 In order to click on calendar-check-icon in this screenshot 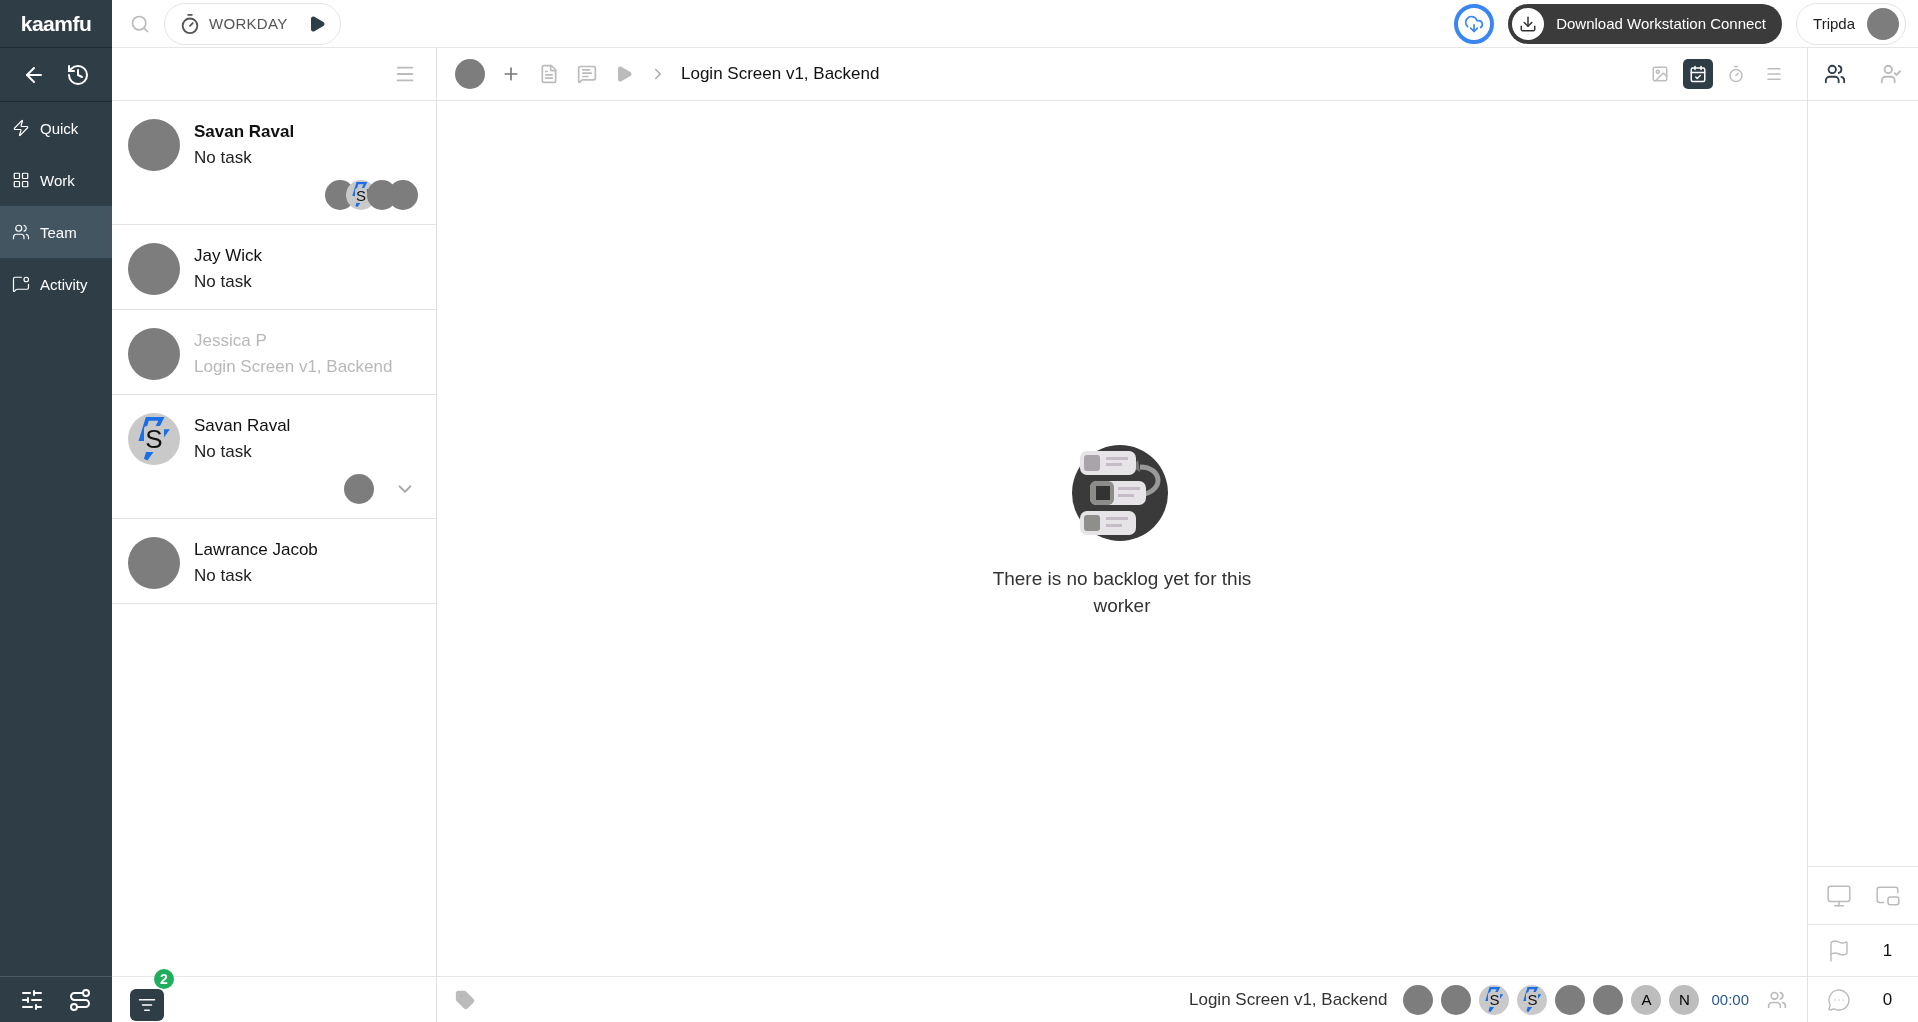, I will do `click(1698, 74)`.